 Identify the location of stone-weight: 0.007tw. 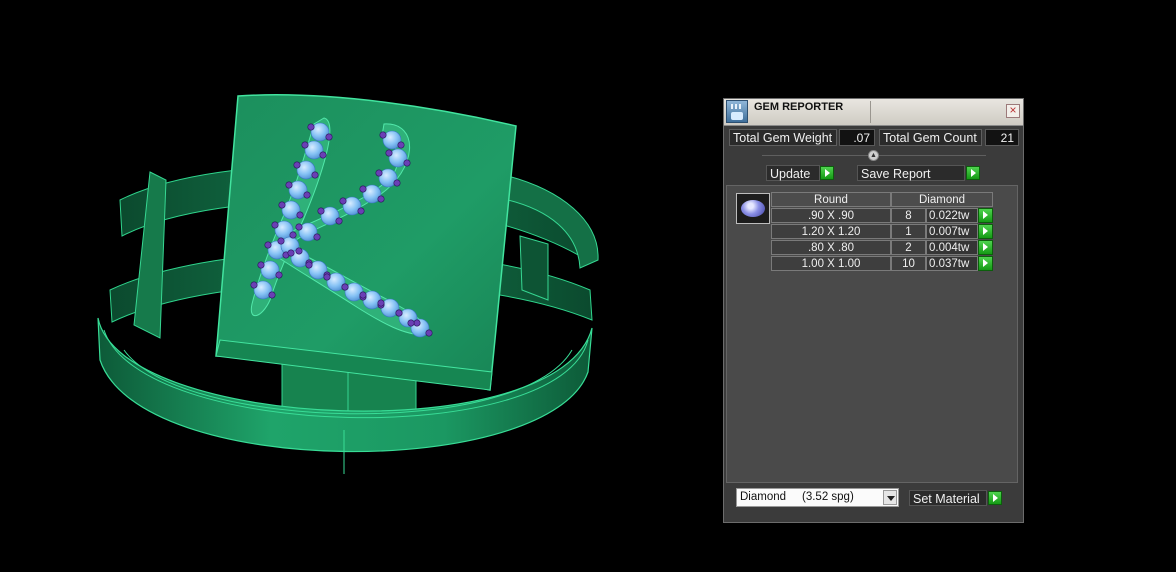
(952, 231).